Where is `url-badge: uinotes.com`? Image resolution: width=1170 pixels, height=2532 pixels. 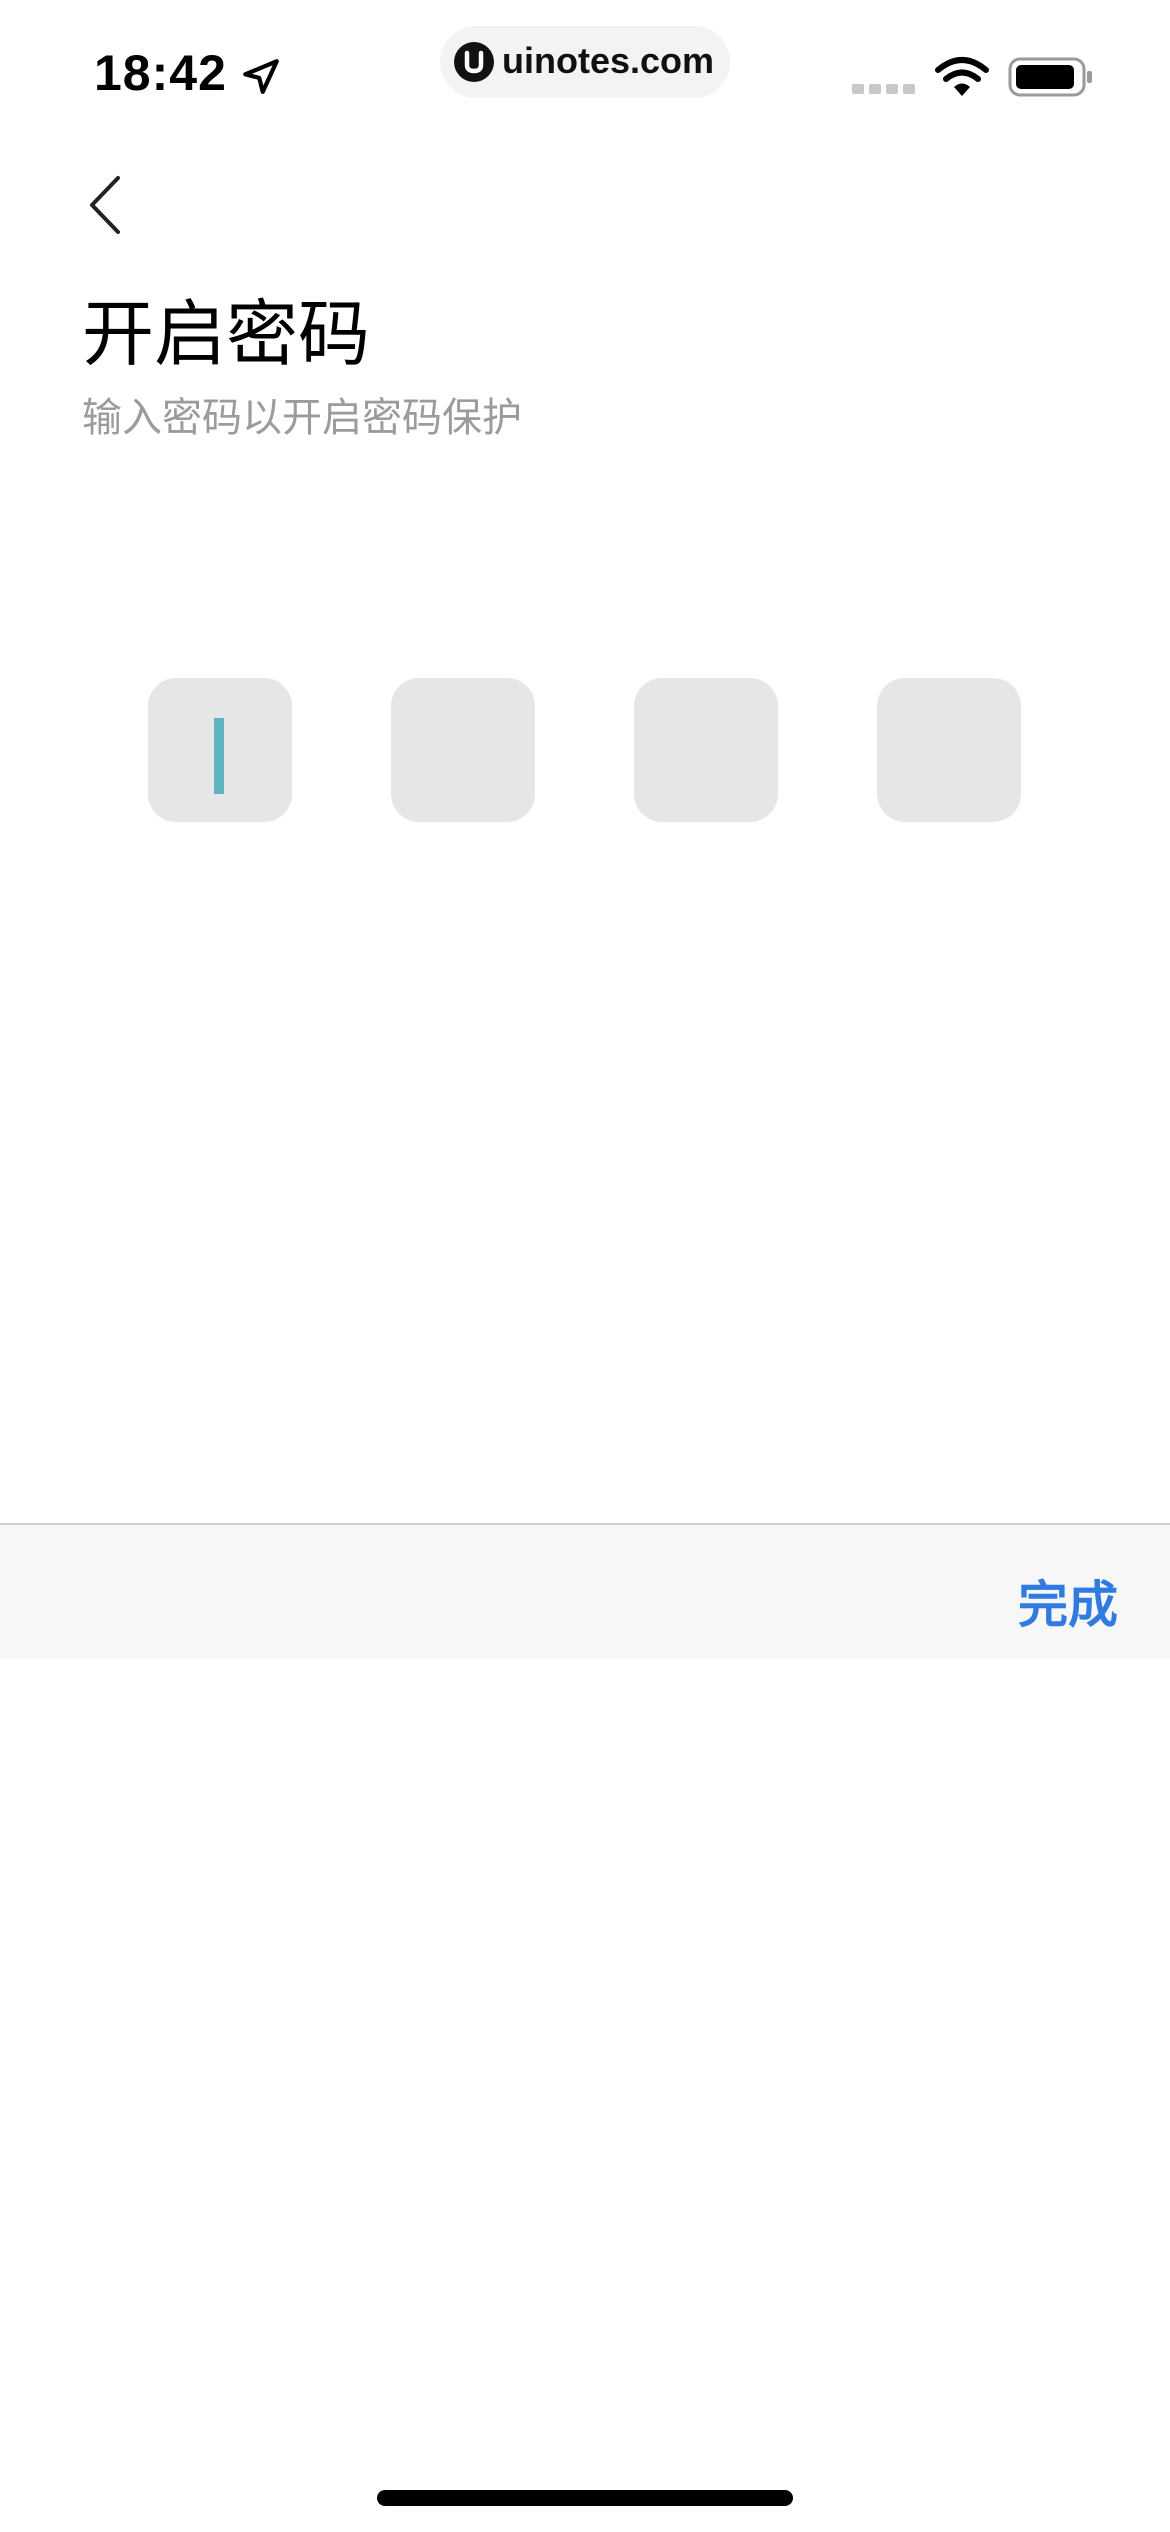
url-badge: uinotes.com is located at coordinates (585, 62).